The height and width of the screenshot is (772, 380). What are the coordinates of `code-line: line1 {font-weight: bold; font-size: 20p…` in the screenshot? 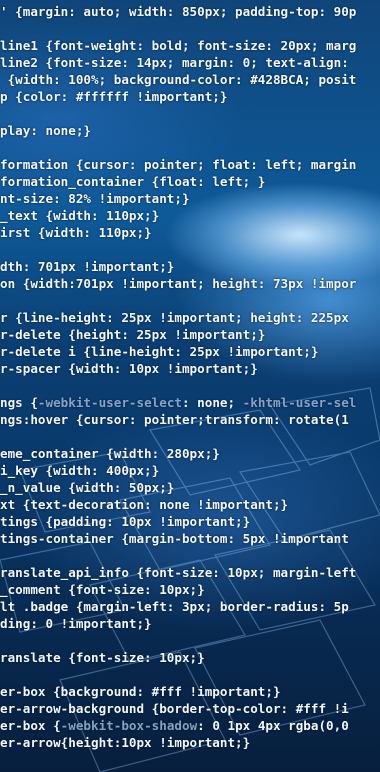 It's located at (178, 45).